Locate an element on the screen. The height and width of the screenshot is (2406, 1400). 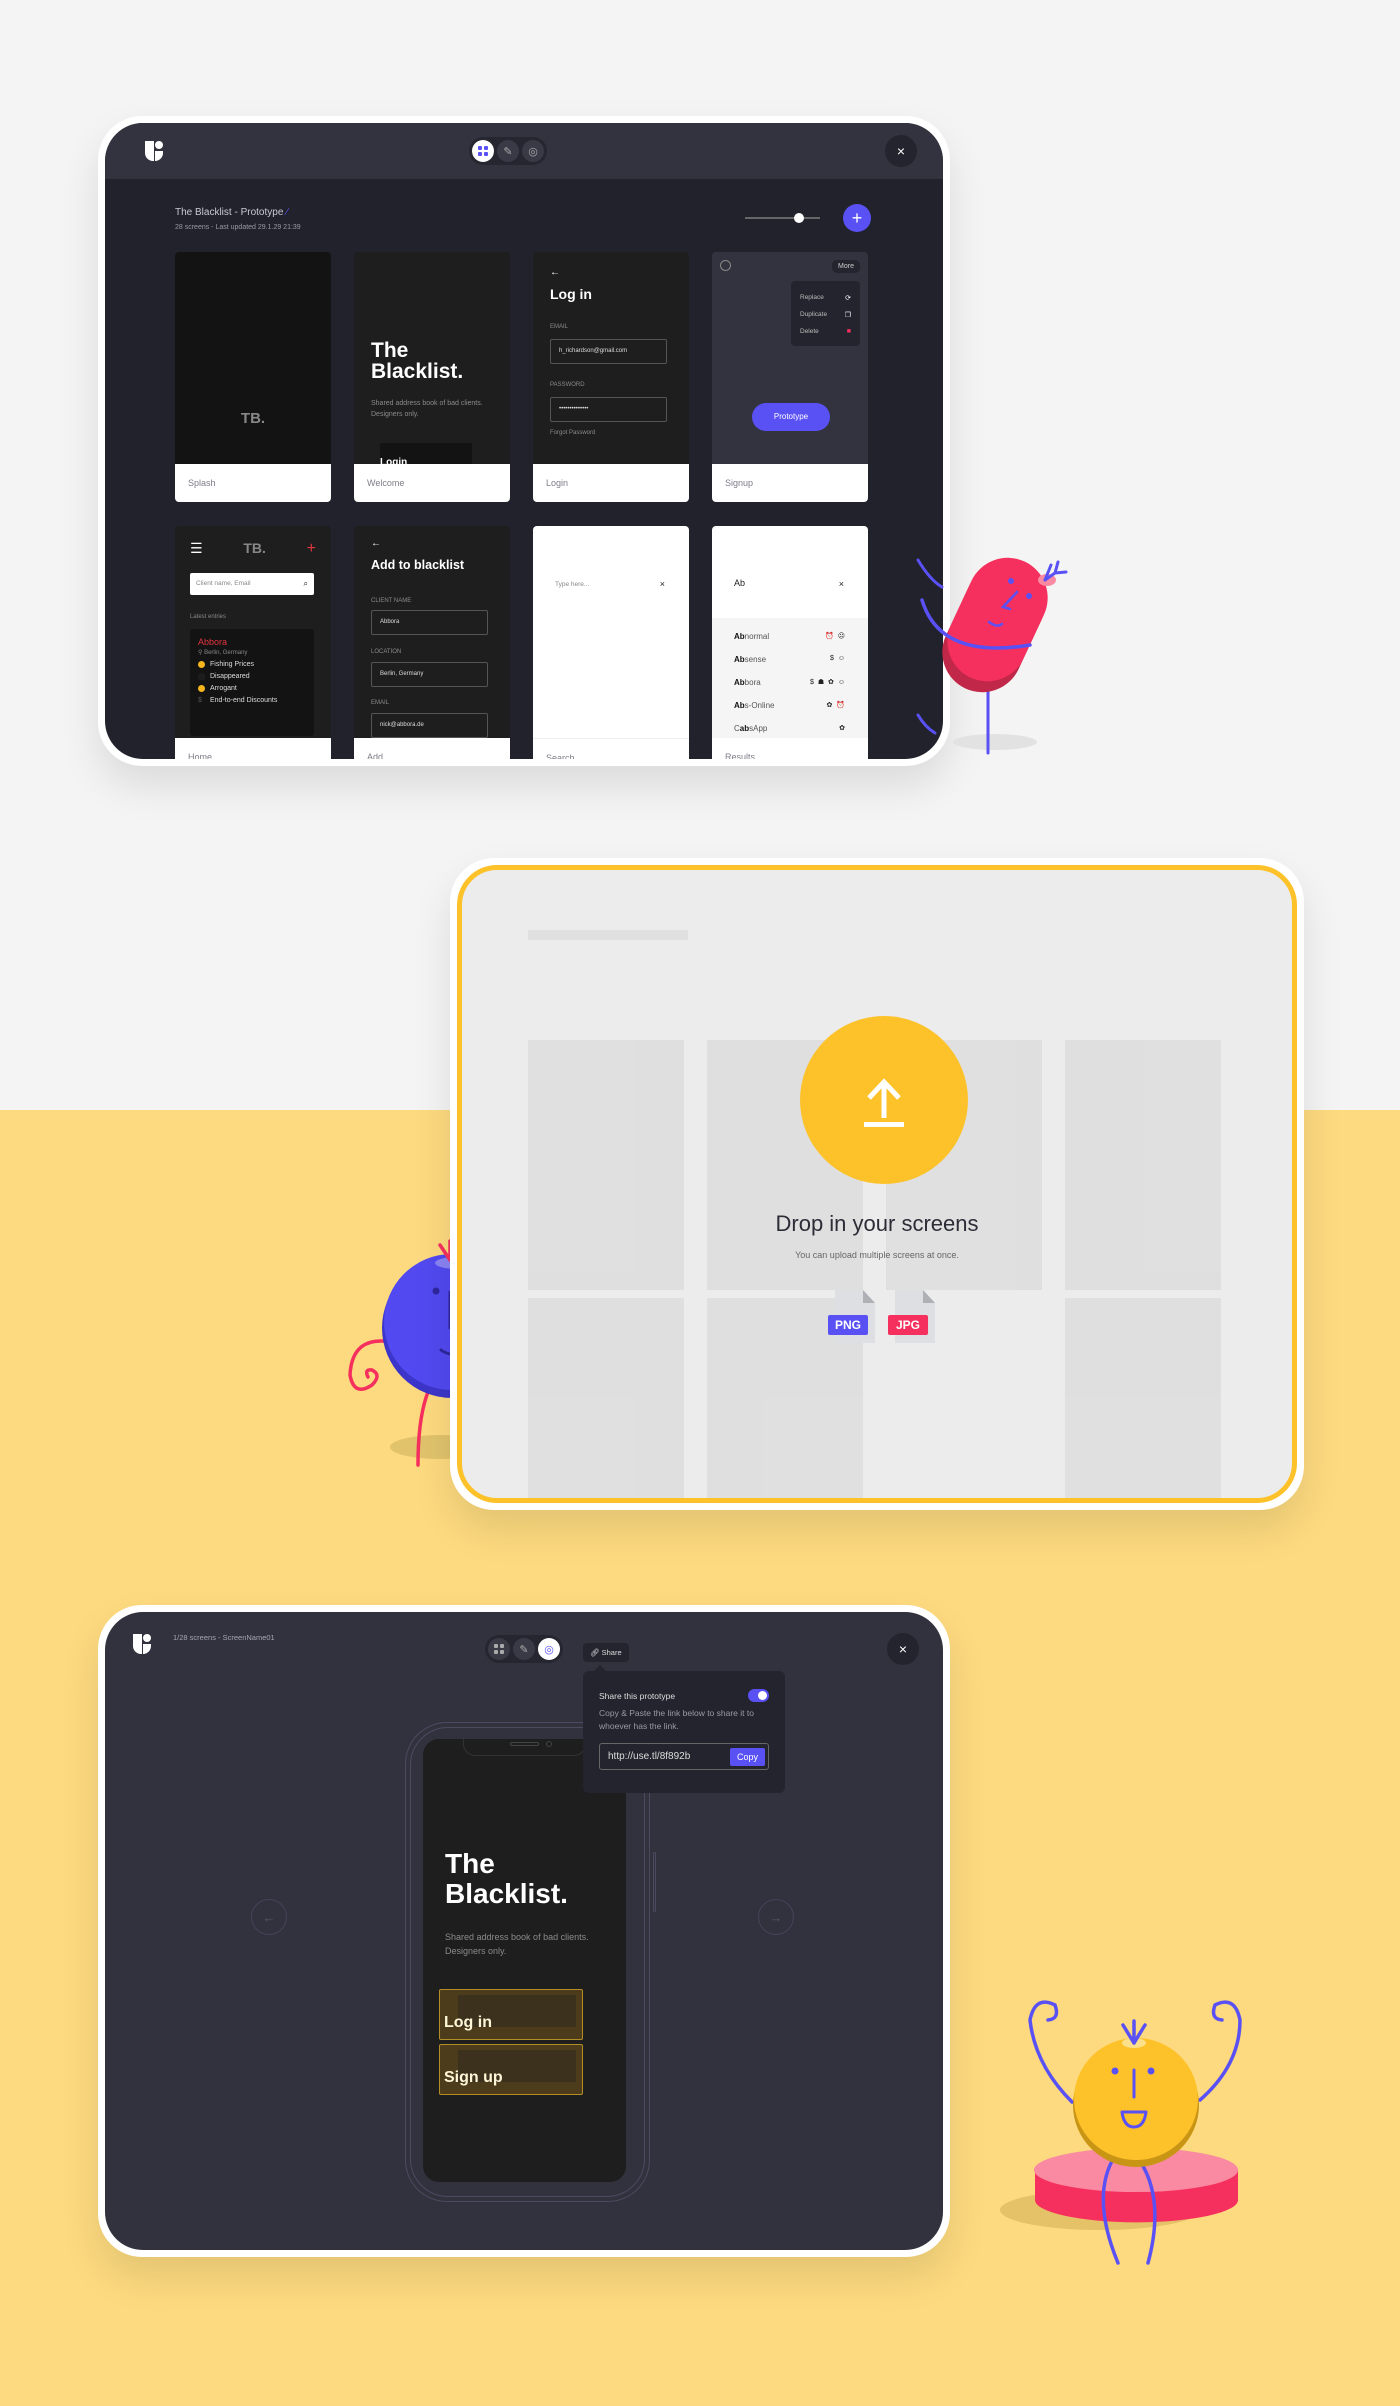
plus-icon: + is located at coordinates (311, 548).